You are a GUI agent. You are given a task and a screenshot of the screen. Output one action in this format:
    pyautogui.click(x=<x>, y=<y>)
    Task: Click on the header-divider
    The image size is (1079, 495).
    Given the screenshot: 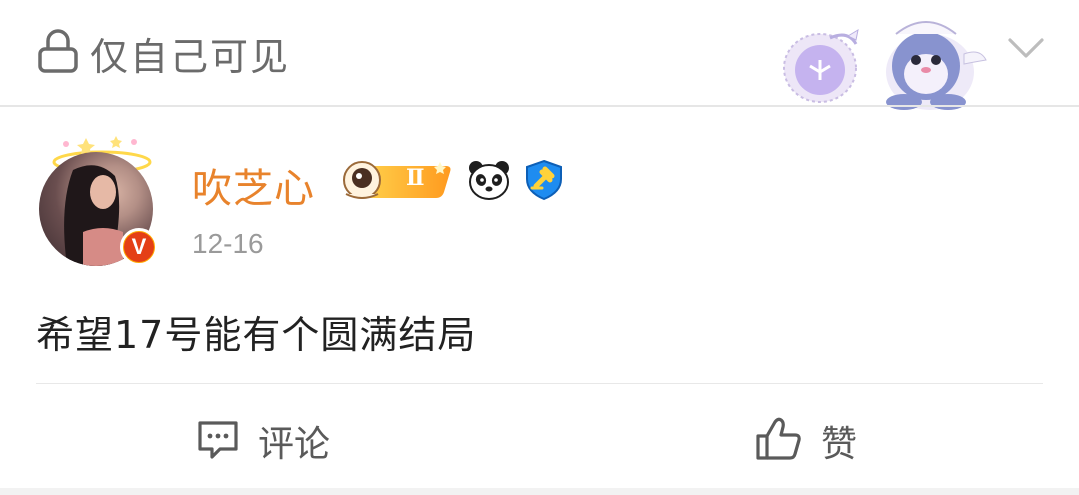 What is the action you would take?
    pyautogui.click(x=539, y=106)
    